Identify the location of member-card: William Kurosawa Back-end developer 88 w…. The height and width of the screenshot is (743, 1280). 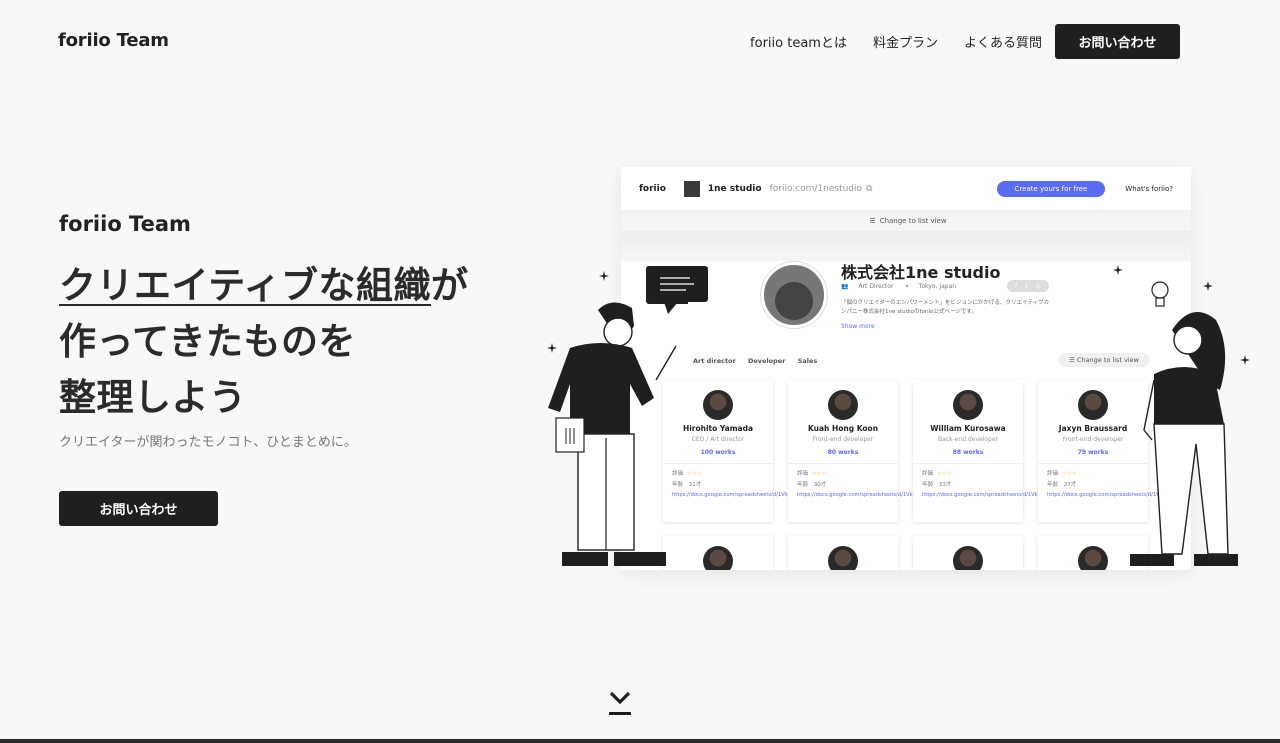
(996, 451).